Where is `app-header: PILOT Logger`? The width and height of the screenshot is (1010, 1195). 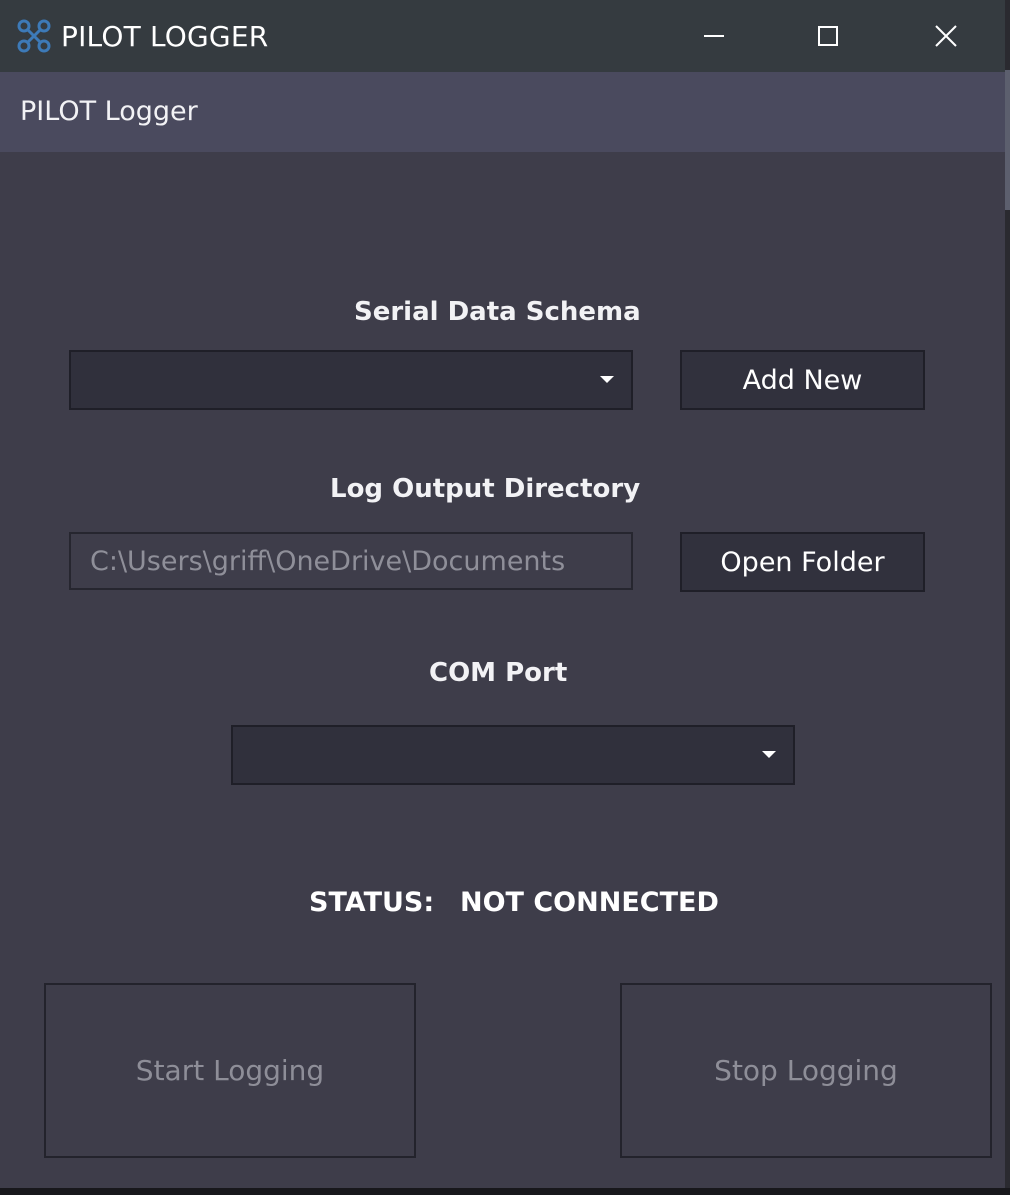
app-header: PILOT Logger is located at coordinates (502, 112).